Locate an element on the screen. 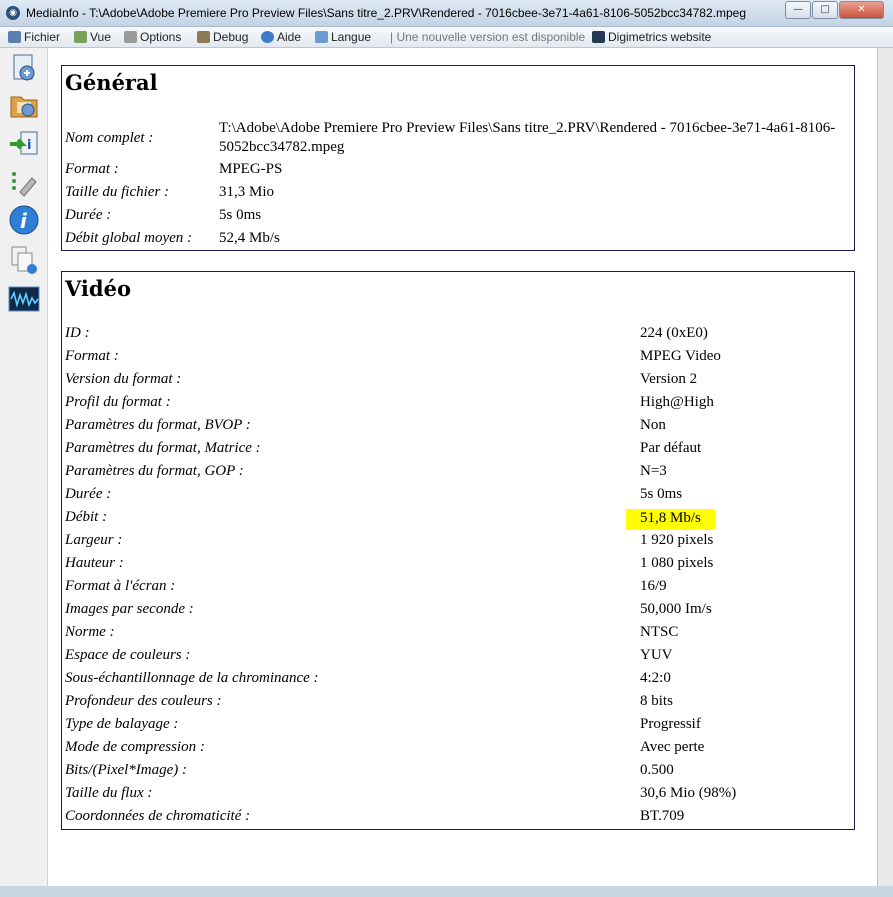 The height and width of the screenshot is (897, 893). video-row-key: Images par seconde : is located at coordinates (129, 609).